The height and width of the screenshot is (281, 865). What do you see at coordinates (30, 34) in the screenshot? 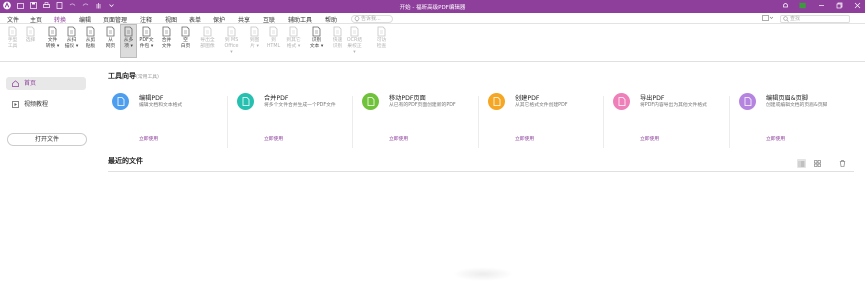
I see `ribbon-button-1: 选择` at bounding box center [30, 34].